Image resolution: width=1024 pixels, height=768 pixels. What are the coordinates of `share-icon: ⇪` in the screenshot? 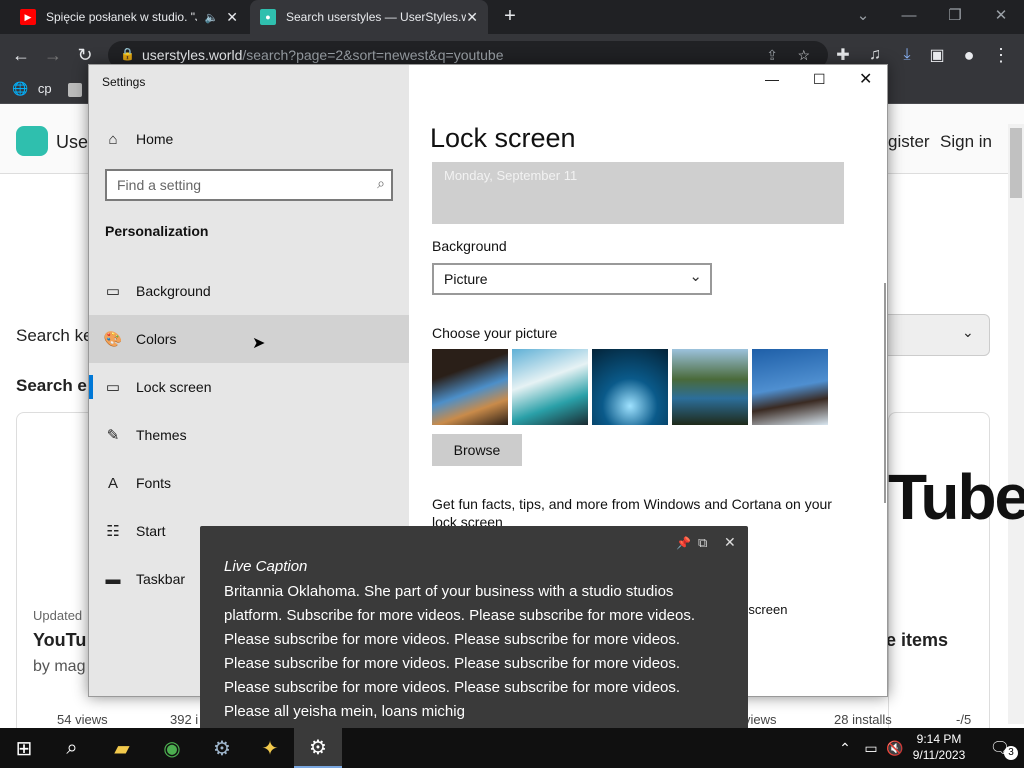 It's located at (772, 55).